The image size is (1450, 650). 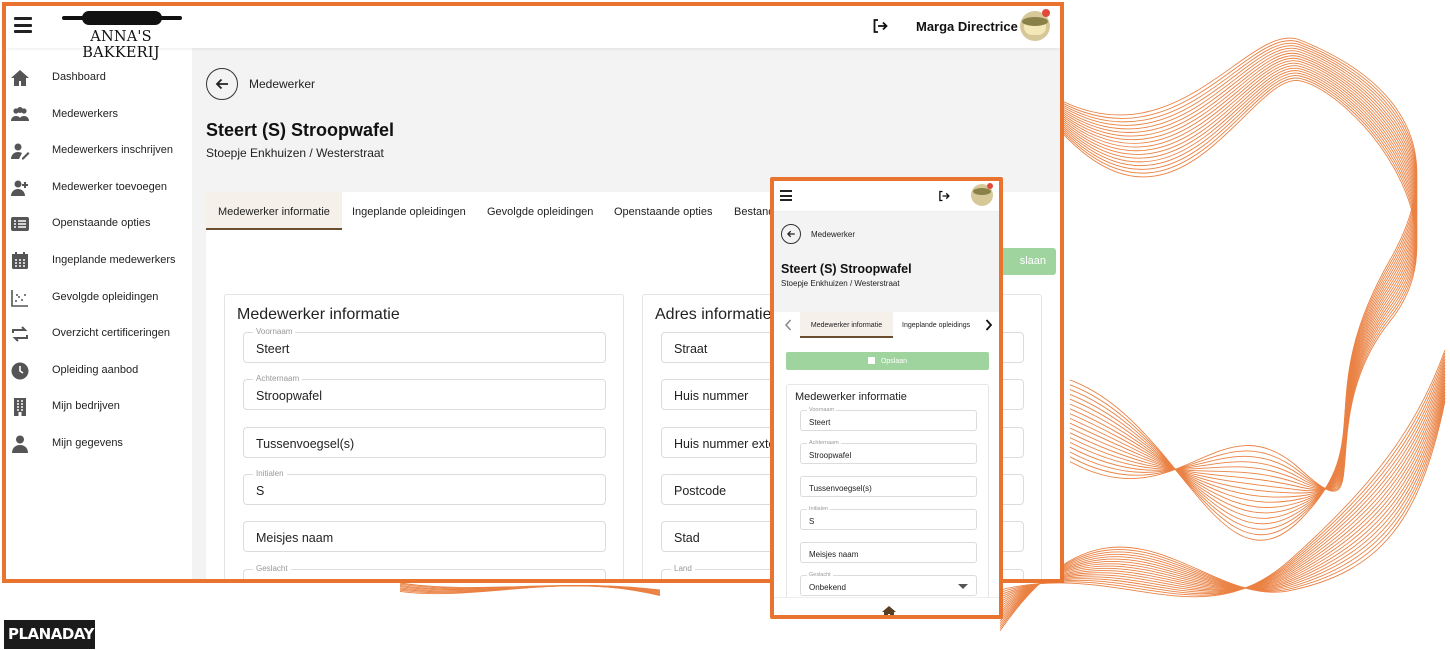 What do you see at coordinates (122, 18) in the screenshot?
I see `rolling-pin-icon` at bounding box center [122, 18].